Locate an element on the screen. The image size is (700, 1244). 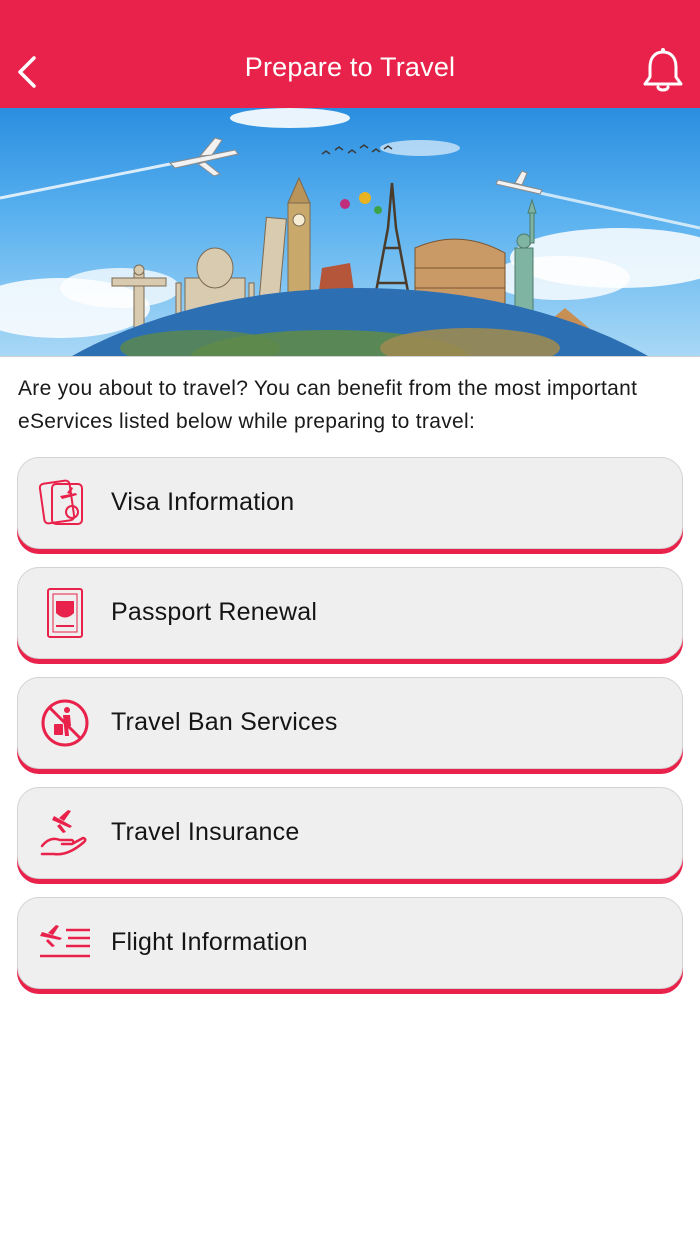
bell-icon is located at coordinates (663, 70).